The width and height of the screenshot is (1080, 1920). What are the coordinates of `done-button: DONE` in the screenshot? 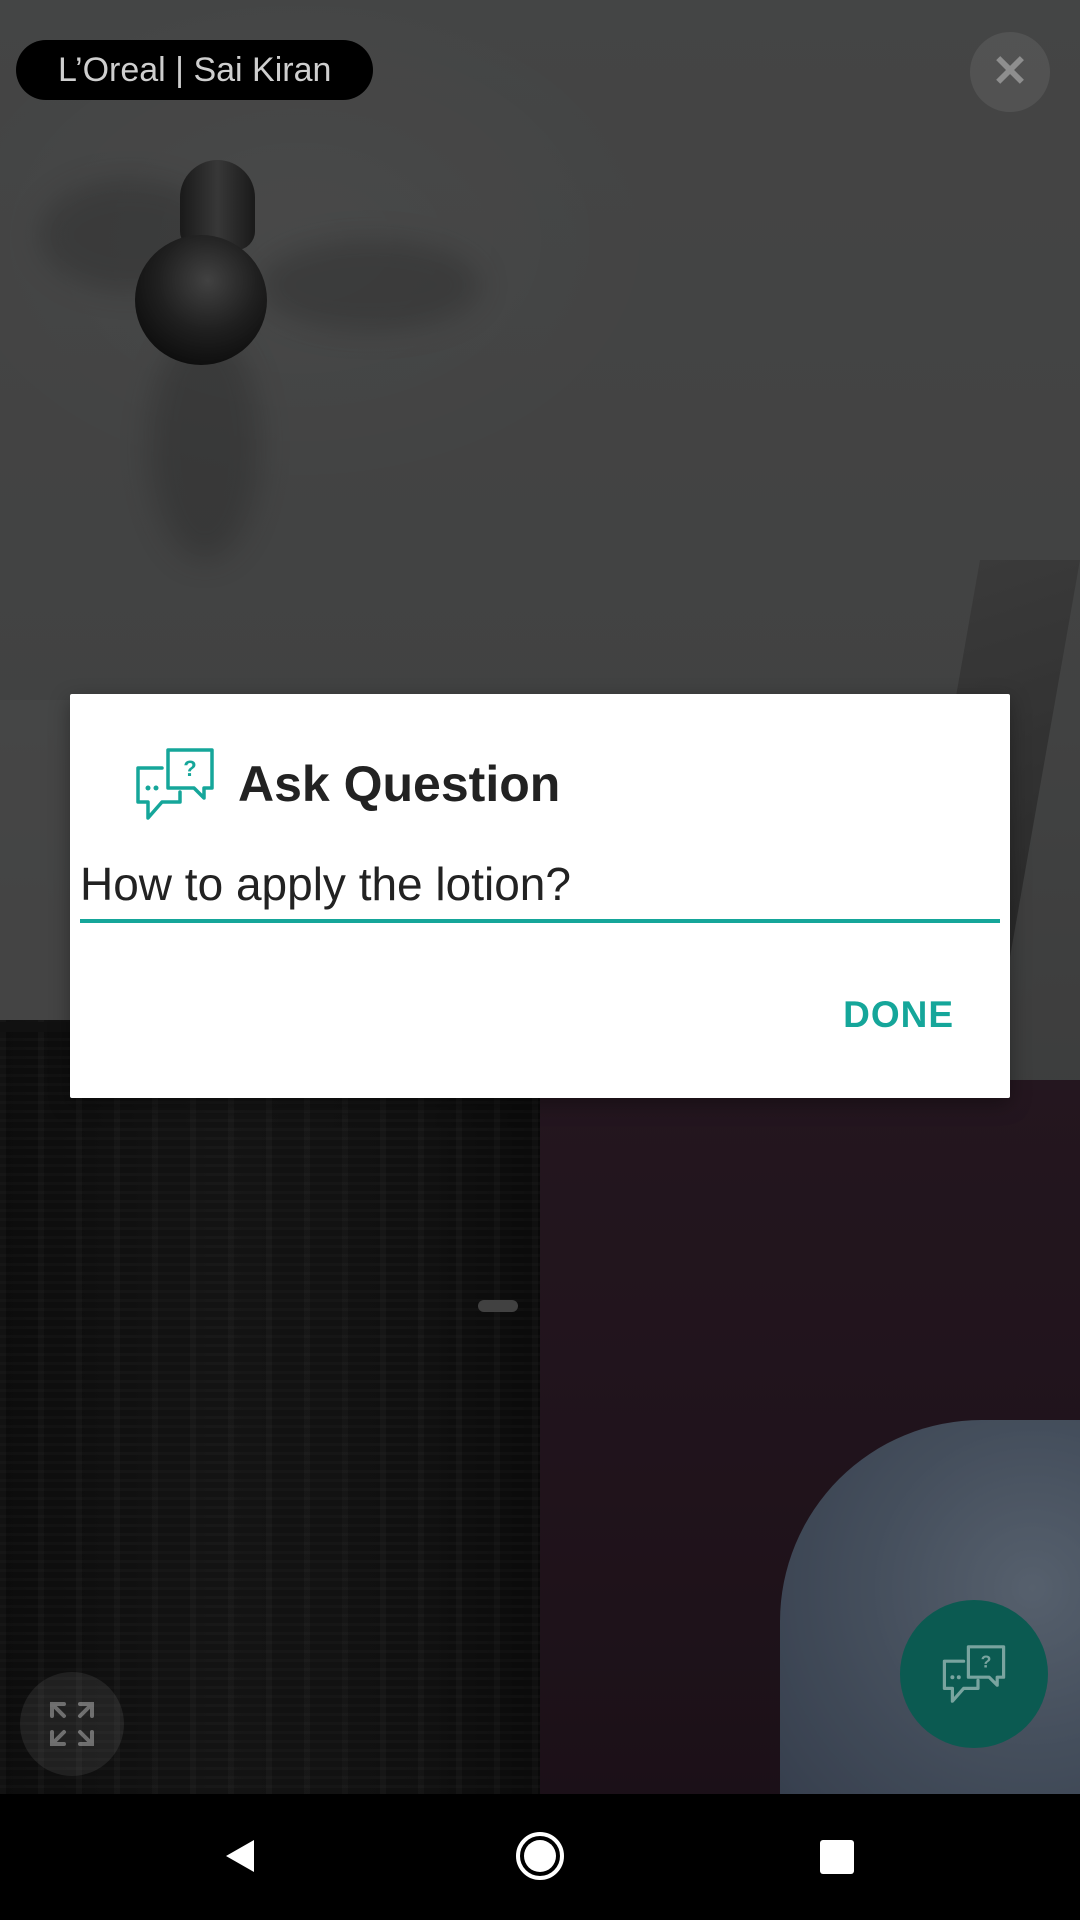 It's located at (898, 1015).